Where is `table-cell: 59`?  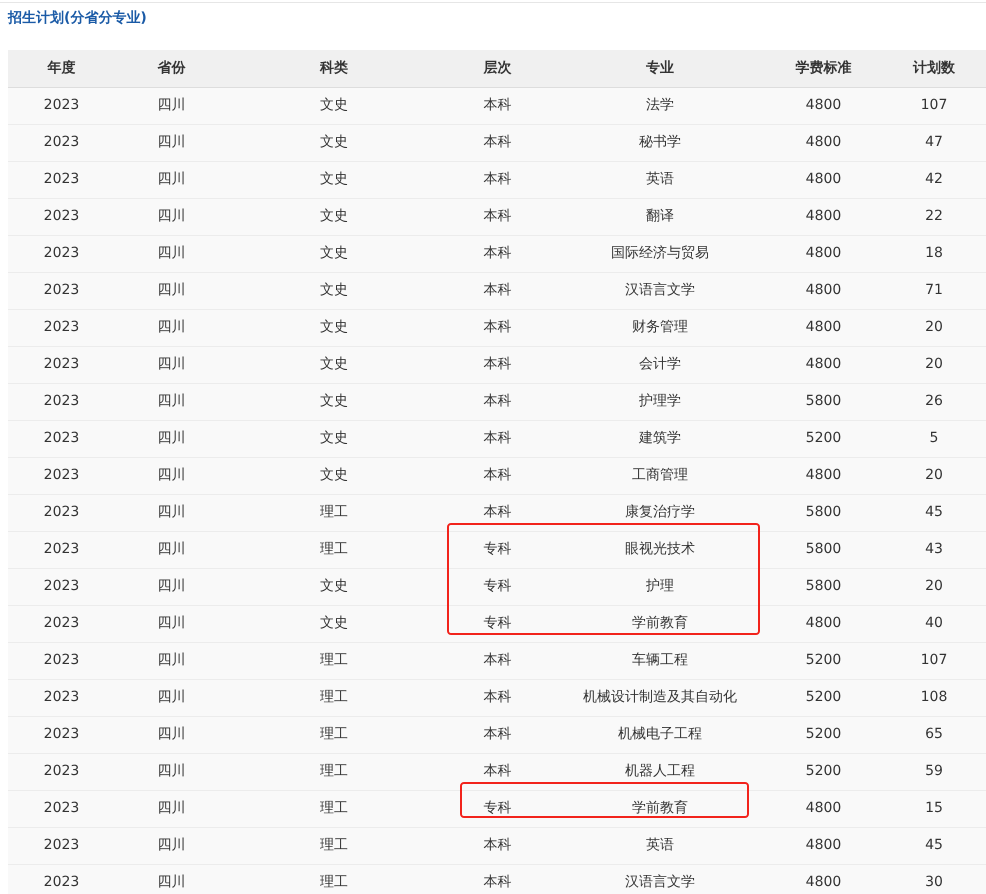
table-cell: 59 is located at coordinates (934, 771).